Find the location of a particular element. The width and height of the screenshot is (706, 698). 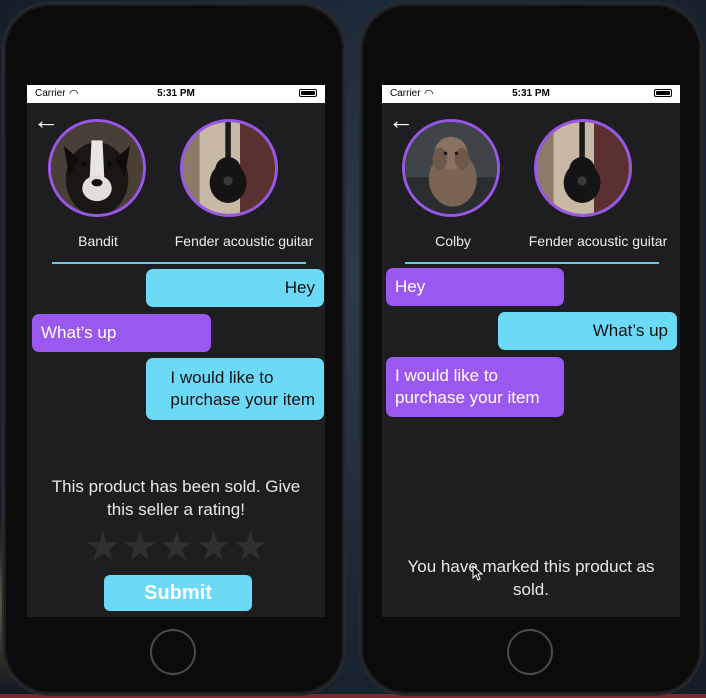

marked-sold-line: sold. is located at coordinates (531, 589).